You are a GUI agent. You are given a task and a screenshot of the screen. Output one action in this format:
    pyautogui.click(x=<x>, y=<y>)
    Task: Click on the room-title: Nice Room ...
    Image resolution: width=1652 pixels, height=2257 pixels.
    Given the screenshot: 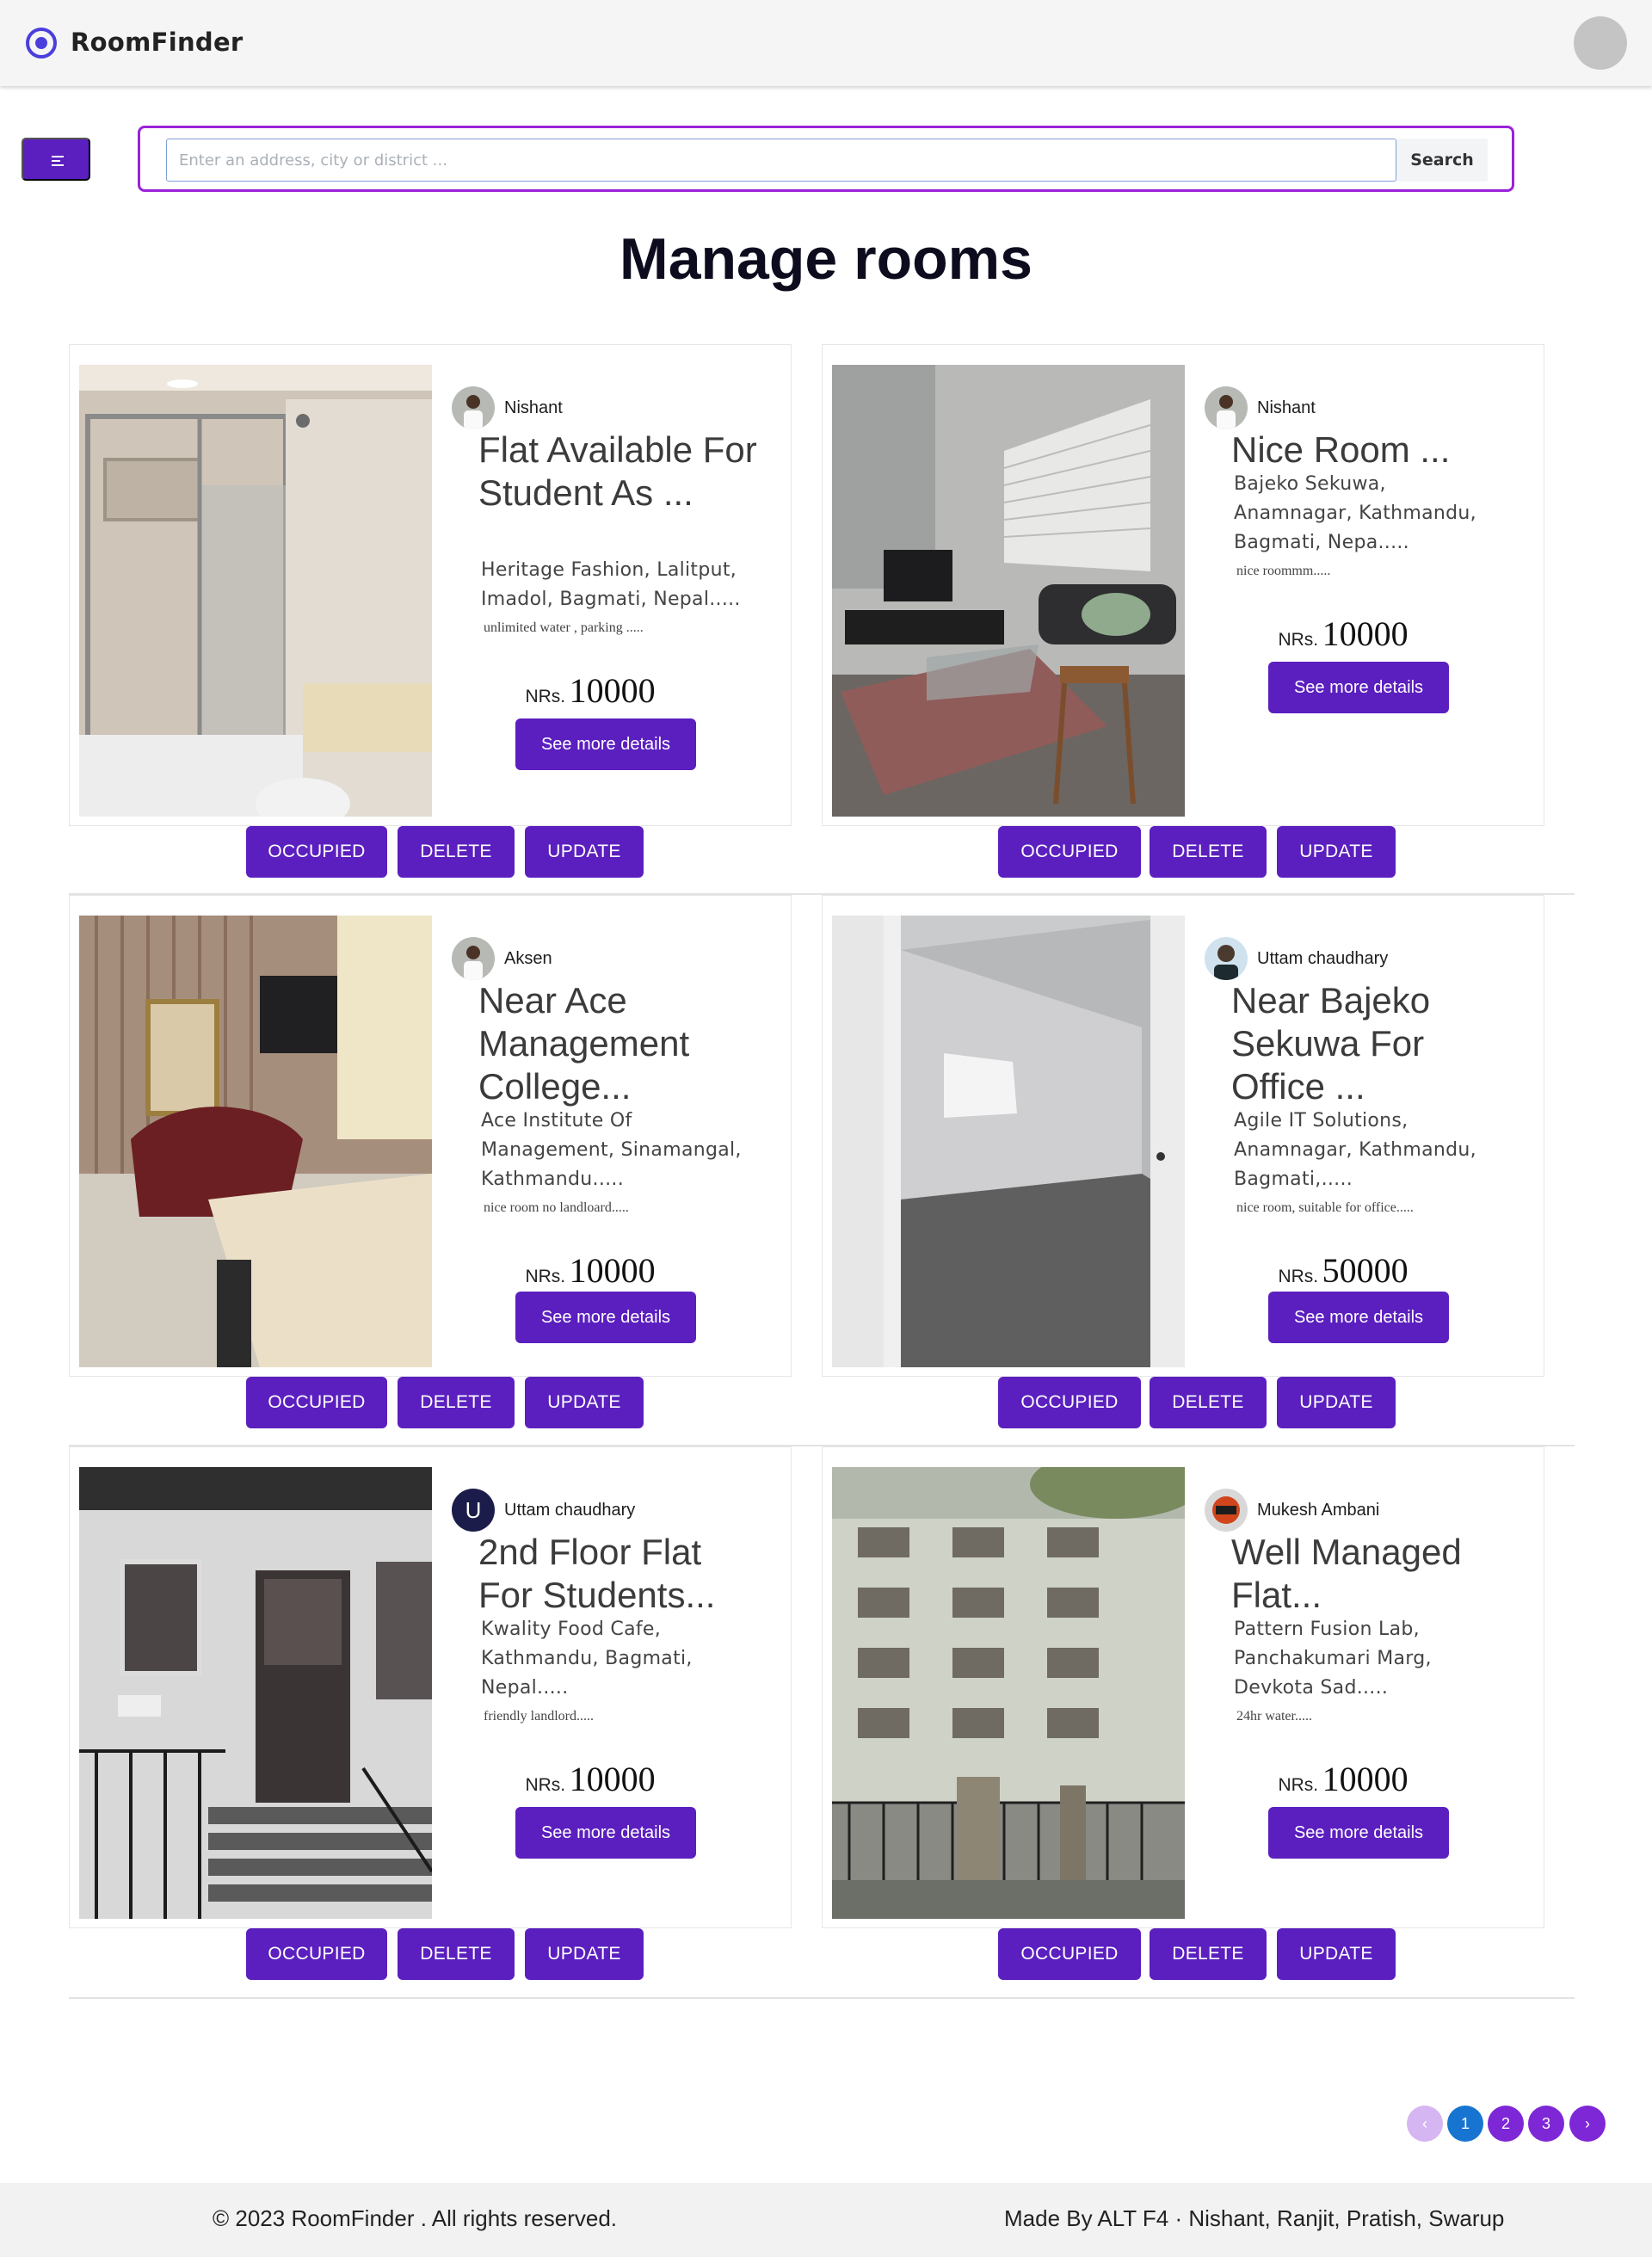 What is the action you would take?
    pyautogui.click(x=1341, y=449)
    